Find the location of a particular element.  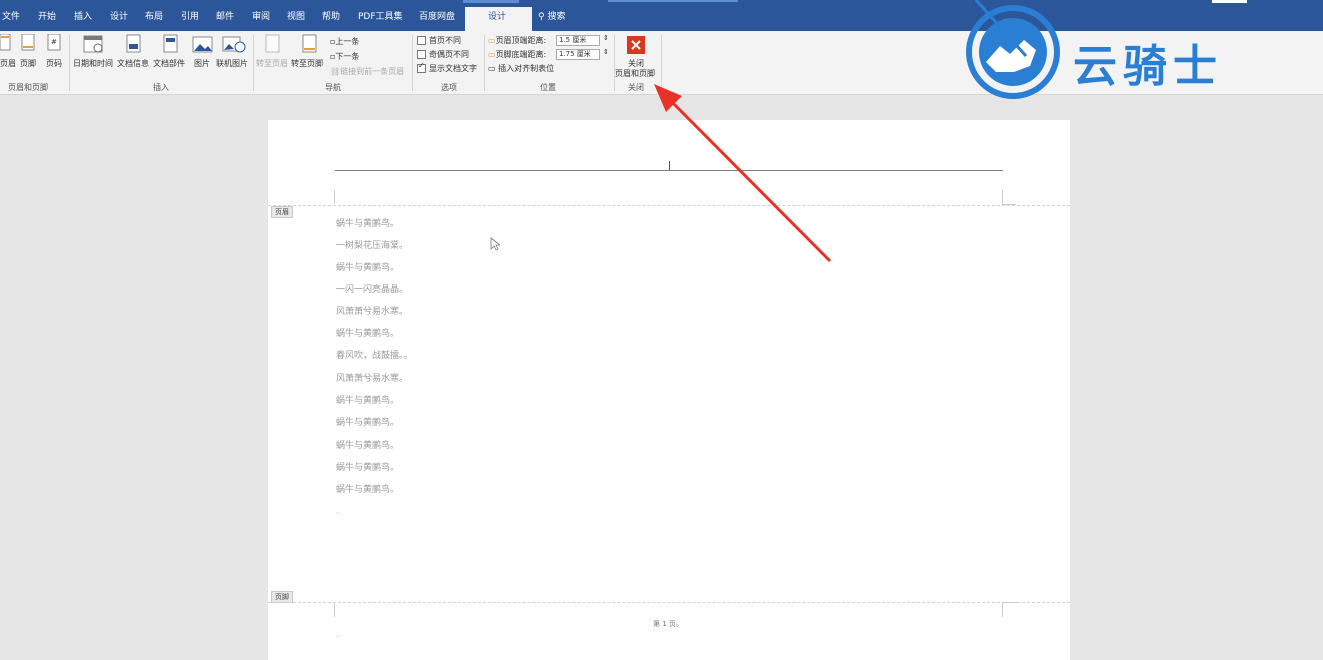

calendar-icon is located at coordinates (93, 44).